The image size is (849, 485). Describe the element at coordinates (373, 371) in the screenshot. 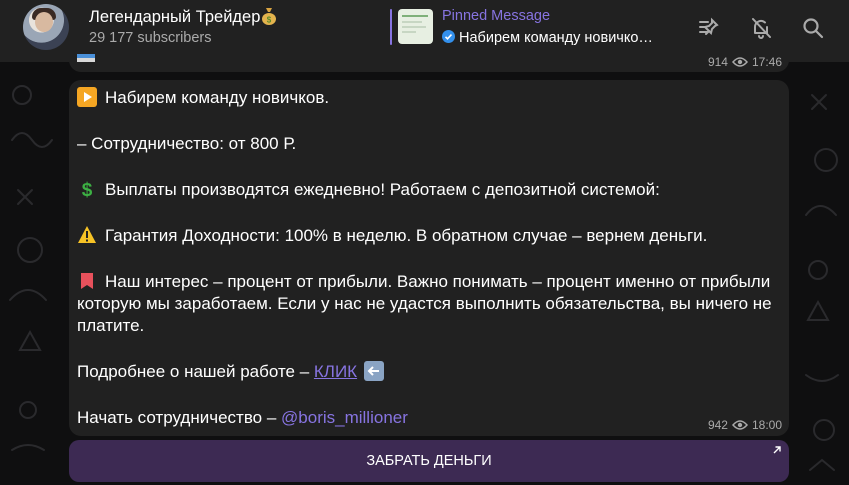

I see `left-arrow-emoji-icon` at that location.